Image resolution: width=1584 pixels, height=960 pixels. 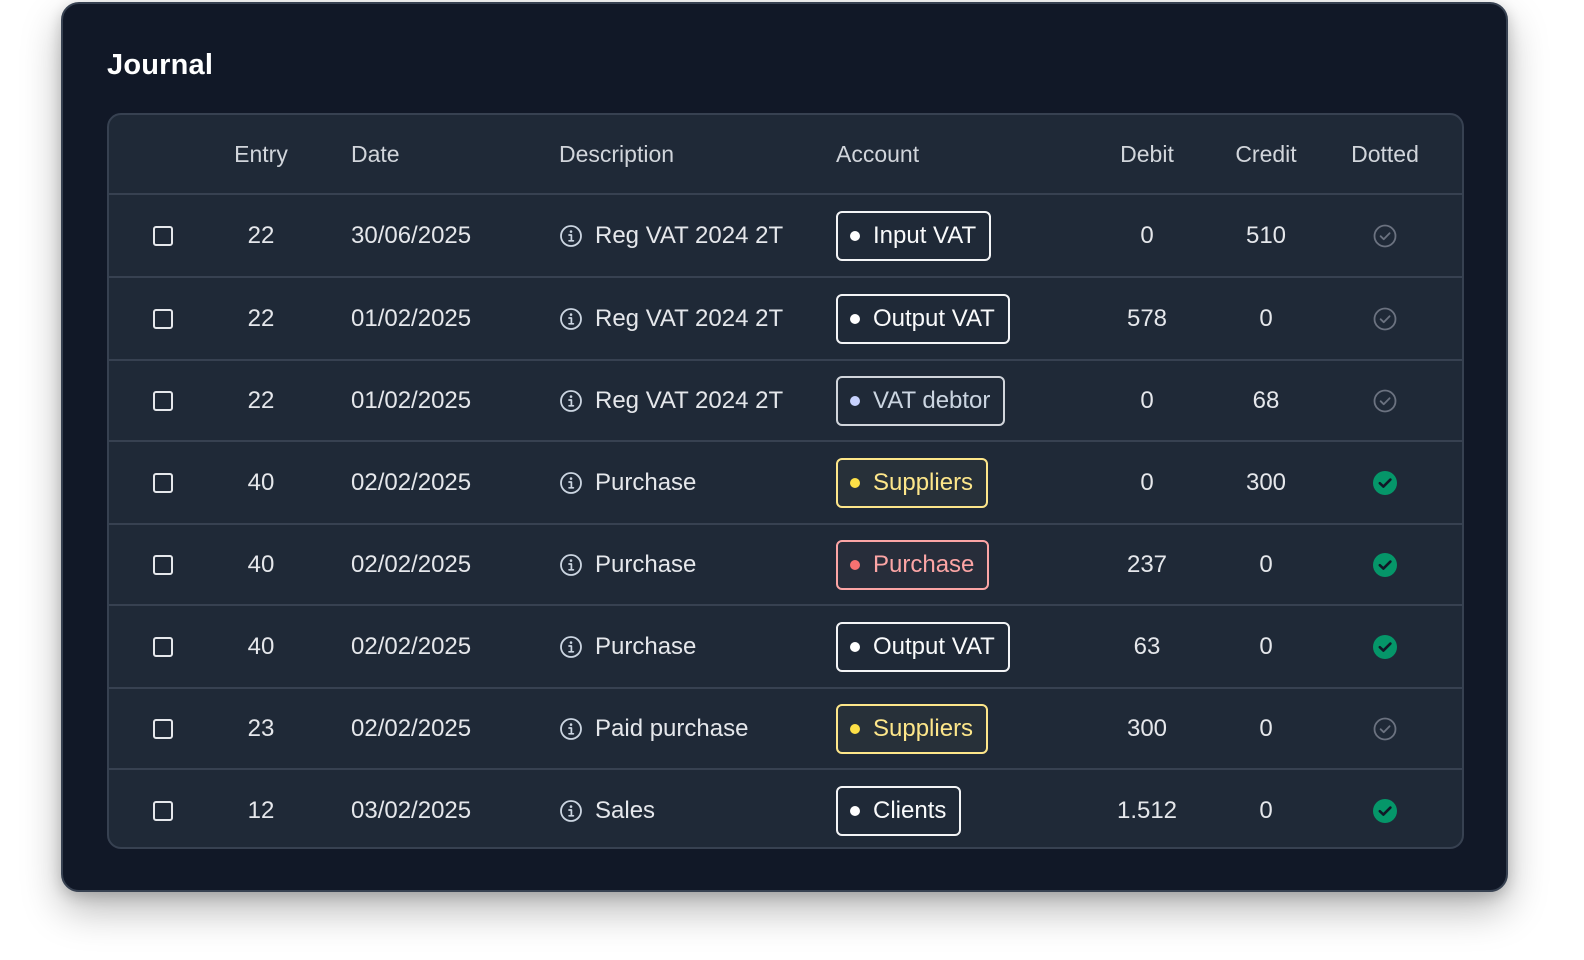 What do you see at coordinates (1385, 154) in the screenshot?
I see `header-dotted: Dotted` at bounding box center [1385, 154].